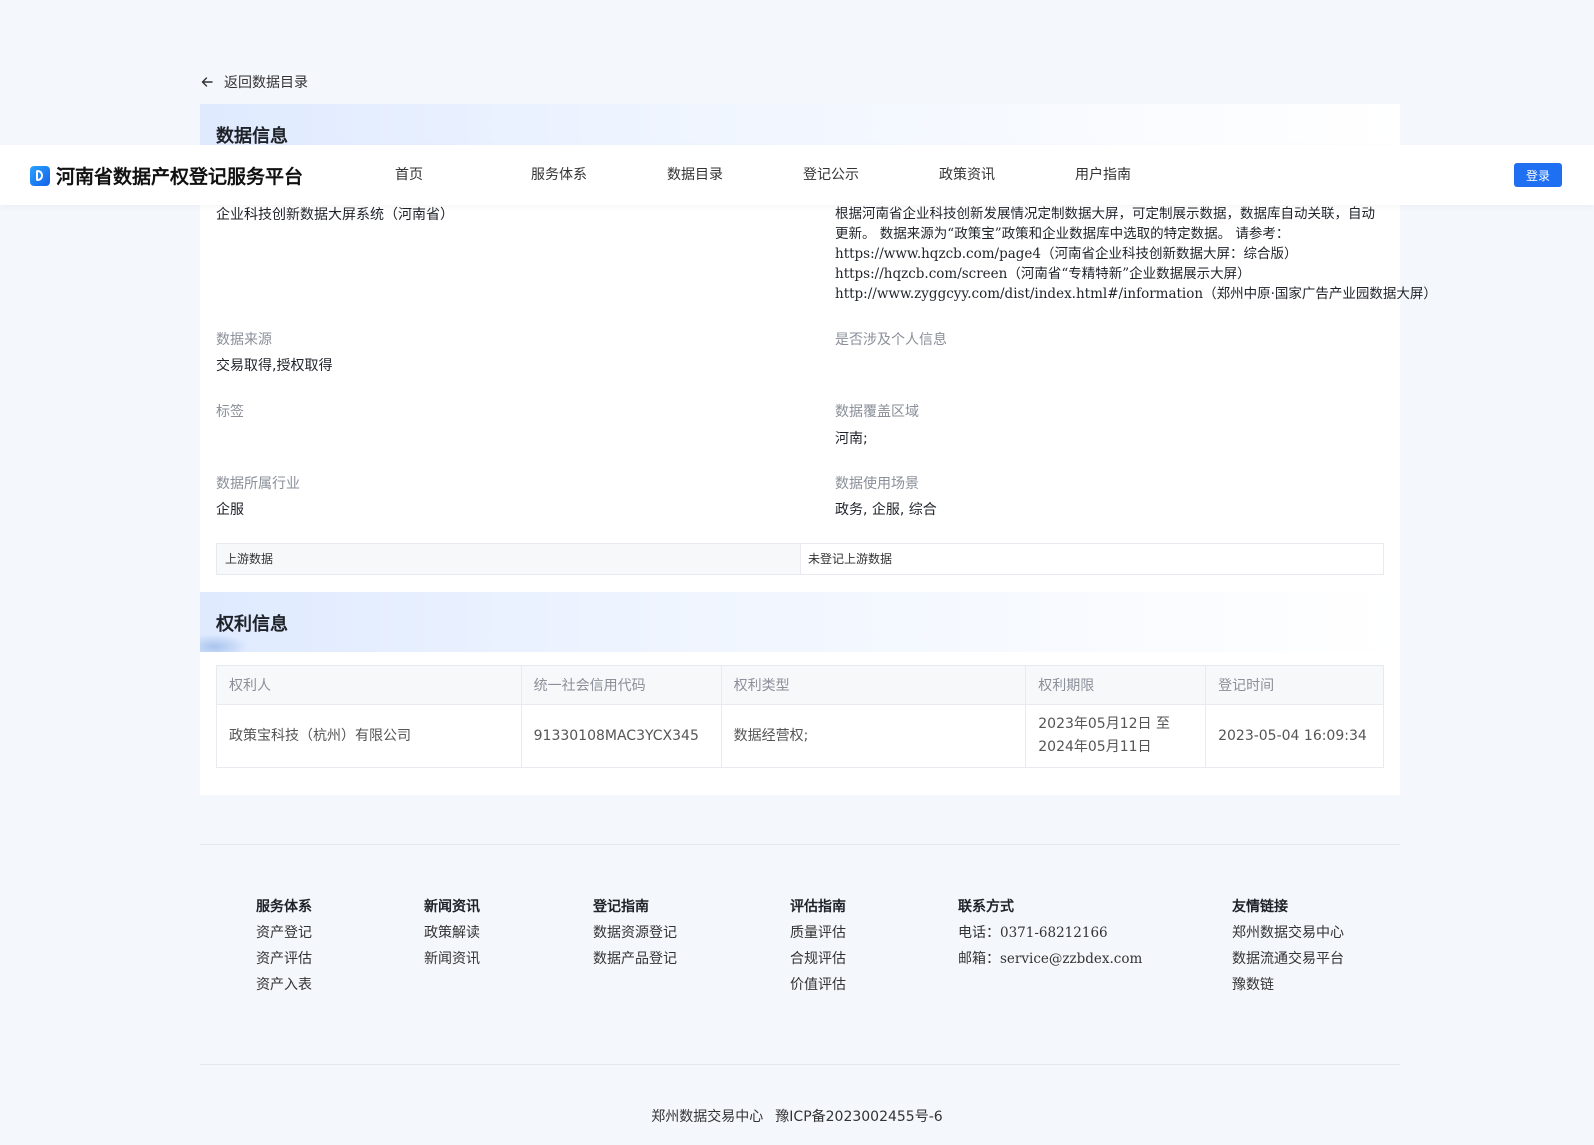 The width and height of the screenshot is (1594, 1145). I want to click on footer-bottom-divider, so click(800, 1064).